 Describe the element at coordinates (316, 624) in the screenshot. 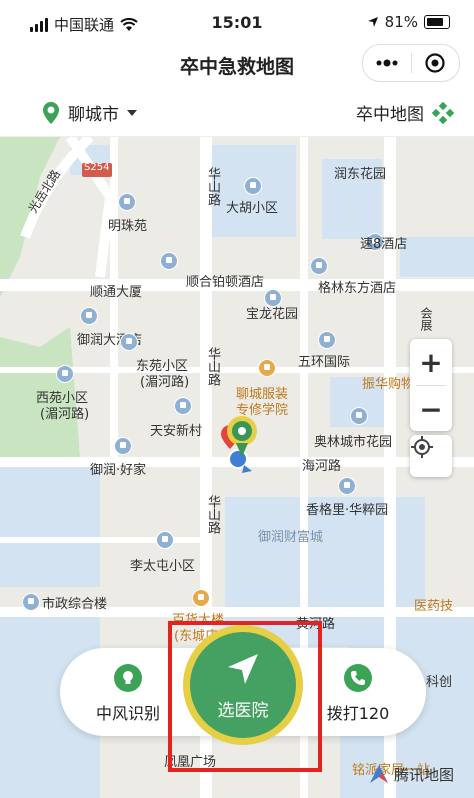

I see `map-label-huanghe: 黄河路` at that location.